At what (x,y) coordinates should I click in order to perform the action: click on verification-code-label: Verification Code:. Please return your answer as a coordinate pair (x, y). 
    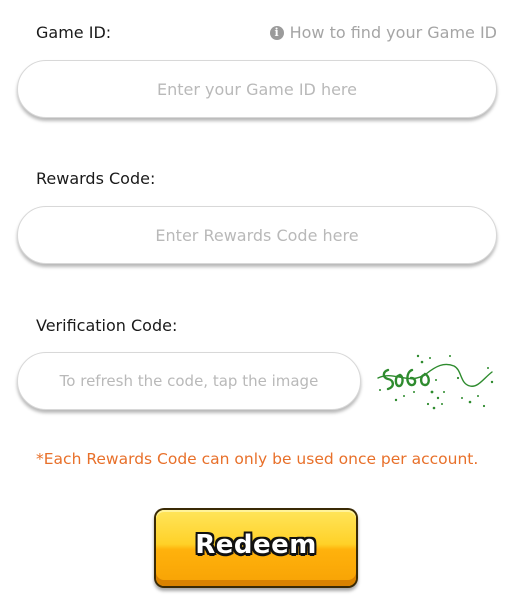
    Looking at the image, I should click on (107, 325).